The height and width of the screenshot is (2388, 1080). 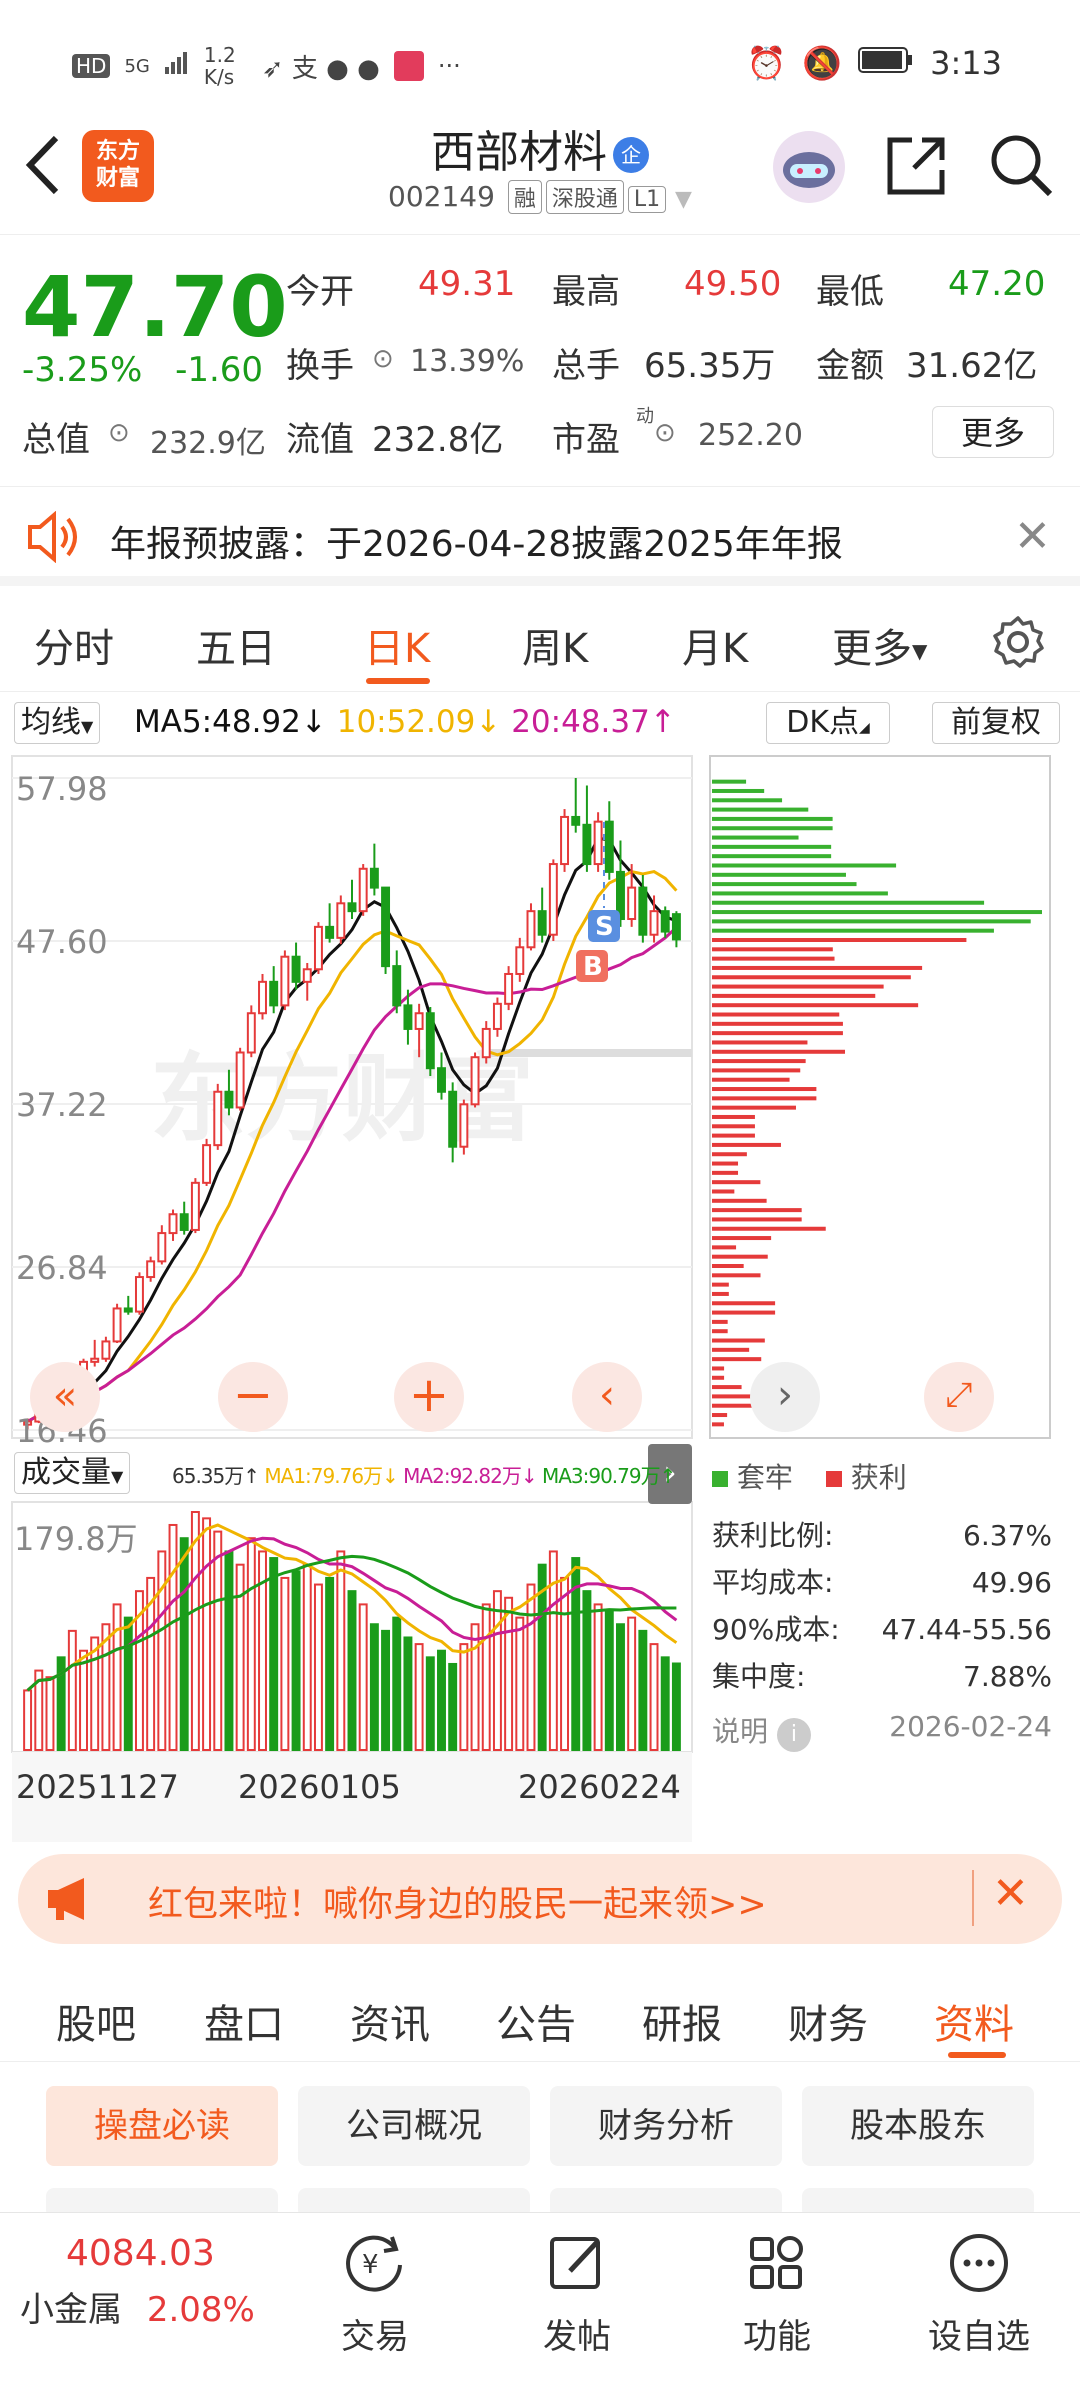 What do you see at coordinates (974, 2021) in the screenshot?
I see `tab-profile: 资料` at bounding box center [974, 2021].